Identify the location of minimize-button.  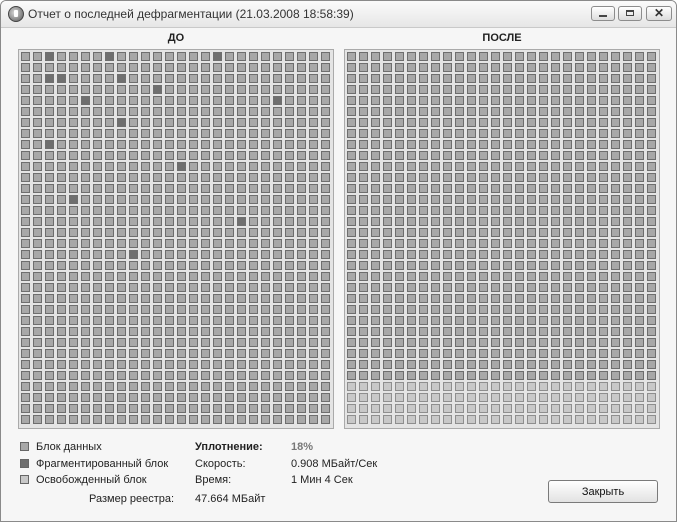
(603, 13).